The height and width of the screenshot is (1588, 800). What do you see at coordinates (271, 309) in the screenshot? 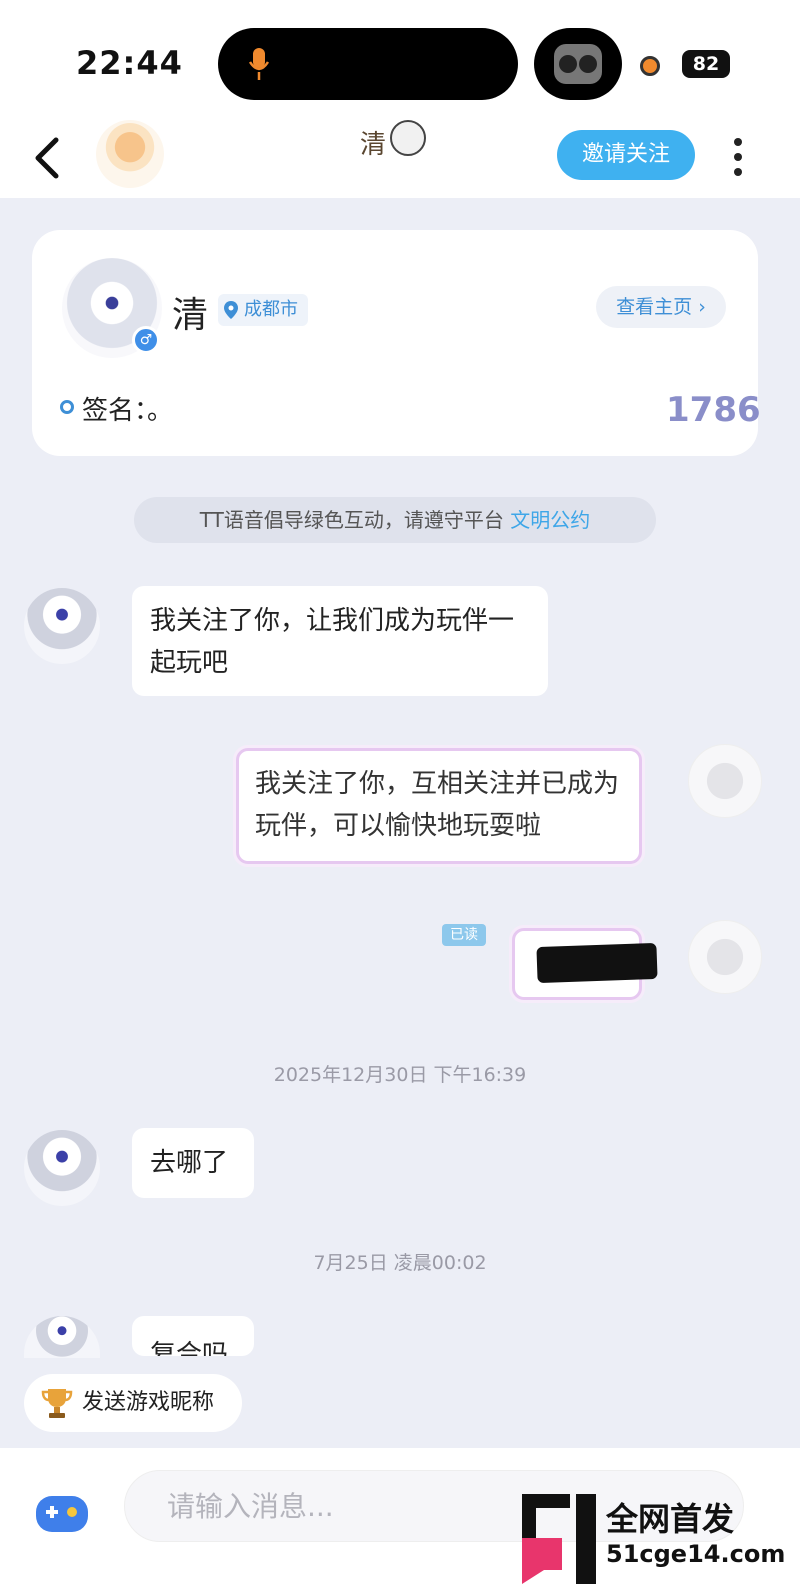
I see `location-text: 成都市` at bounding box center [271, 309].